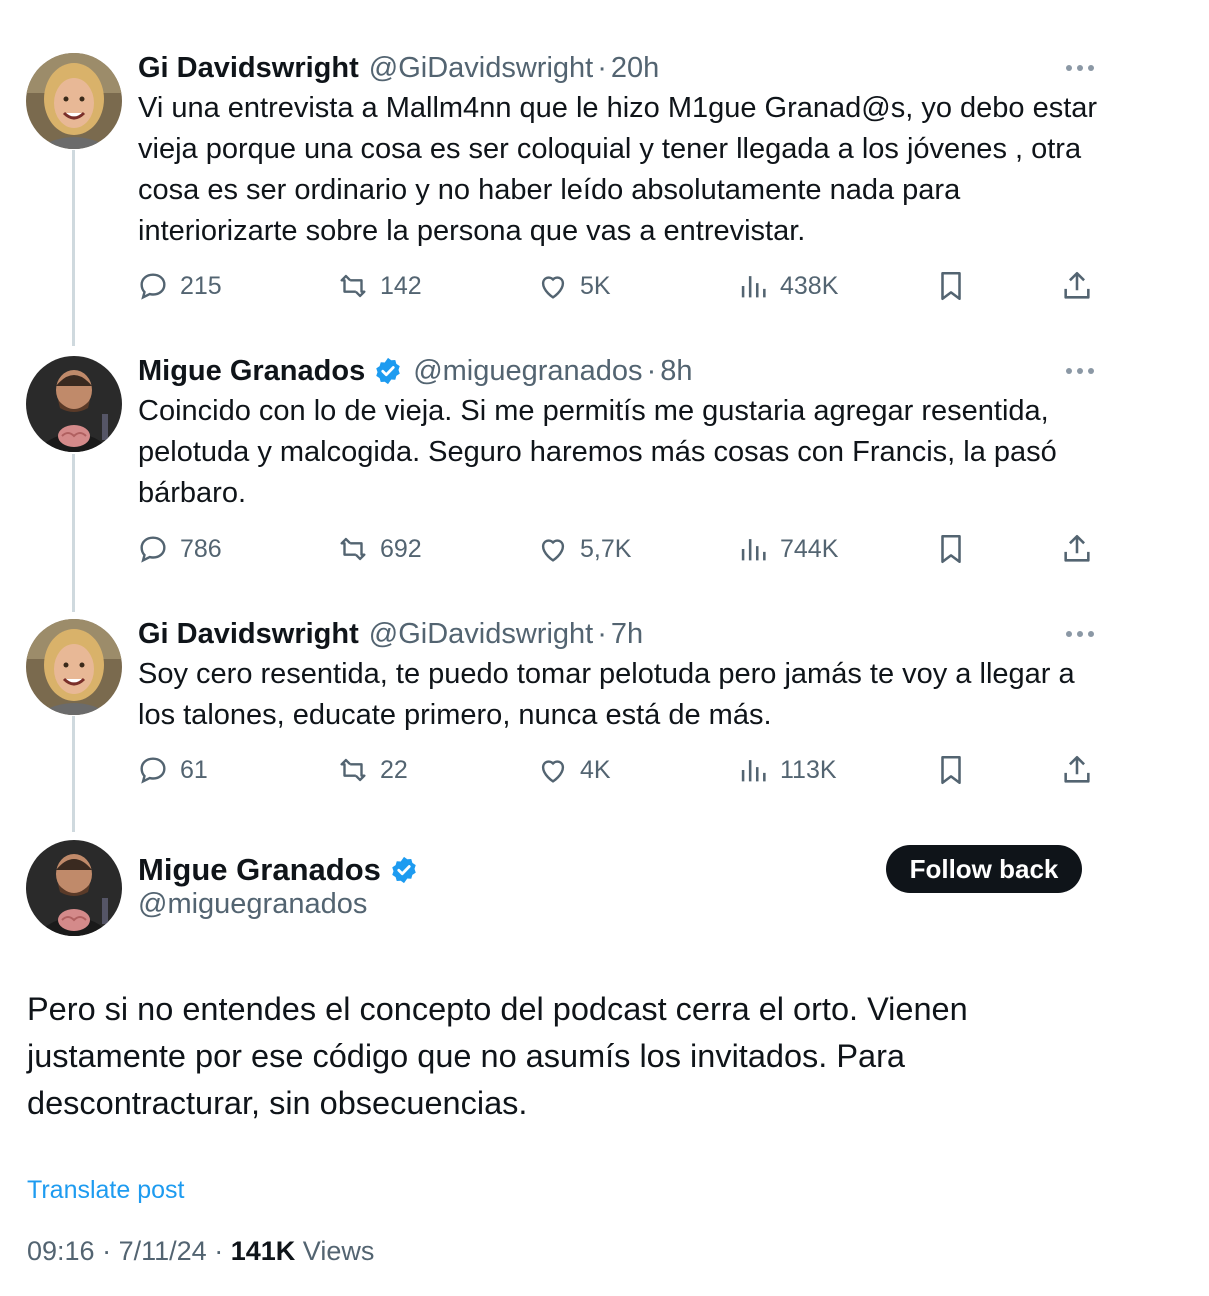 The width and height of the screenshot is (1209, 1296). I want to click on reply-count: 61, so click(194, 769).